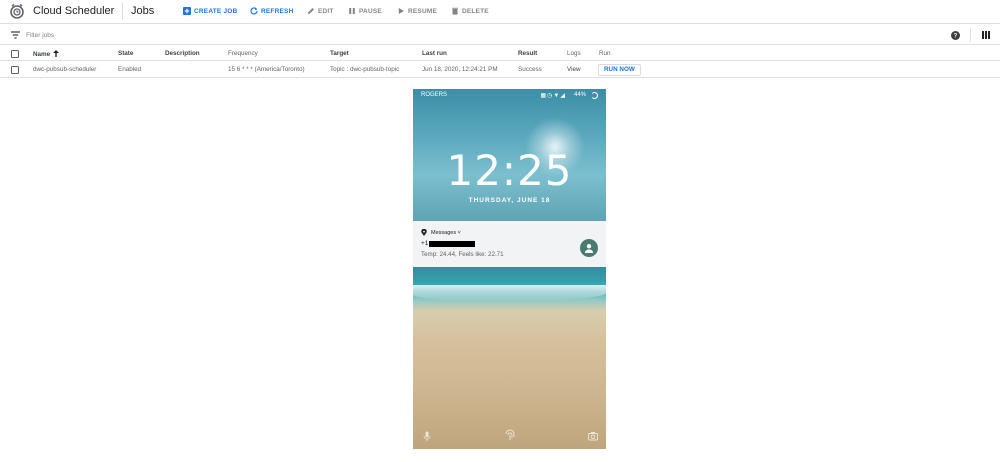 The width and height of the screenshot is (1000, 462). What do you see at coordinates (594, 95) in the screenshot?
I see `battery-icon` at bounding box center [594, 95].